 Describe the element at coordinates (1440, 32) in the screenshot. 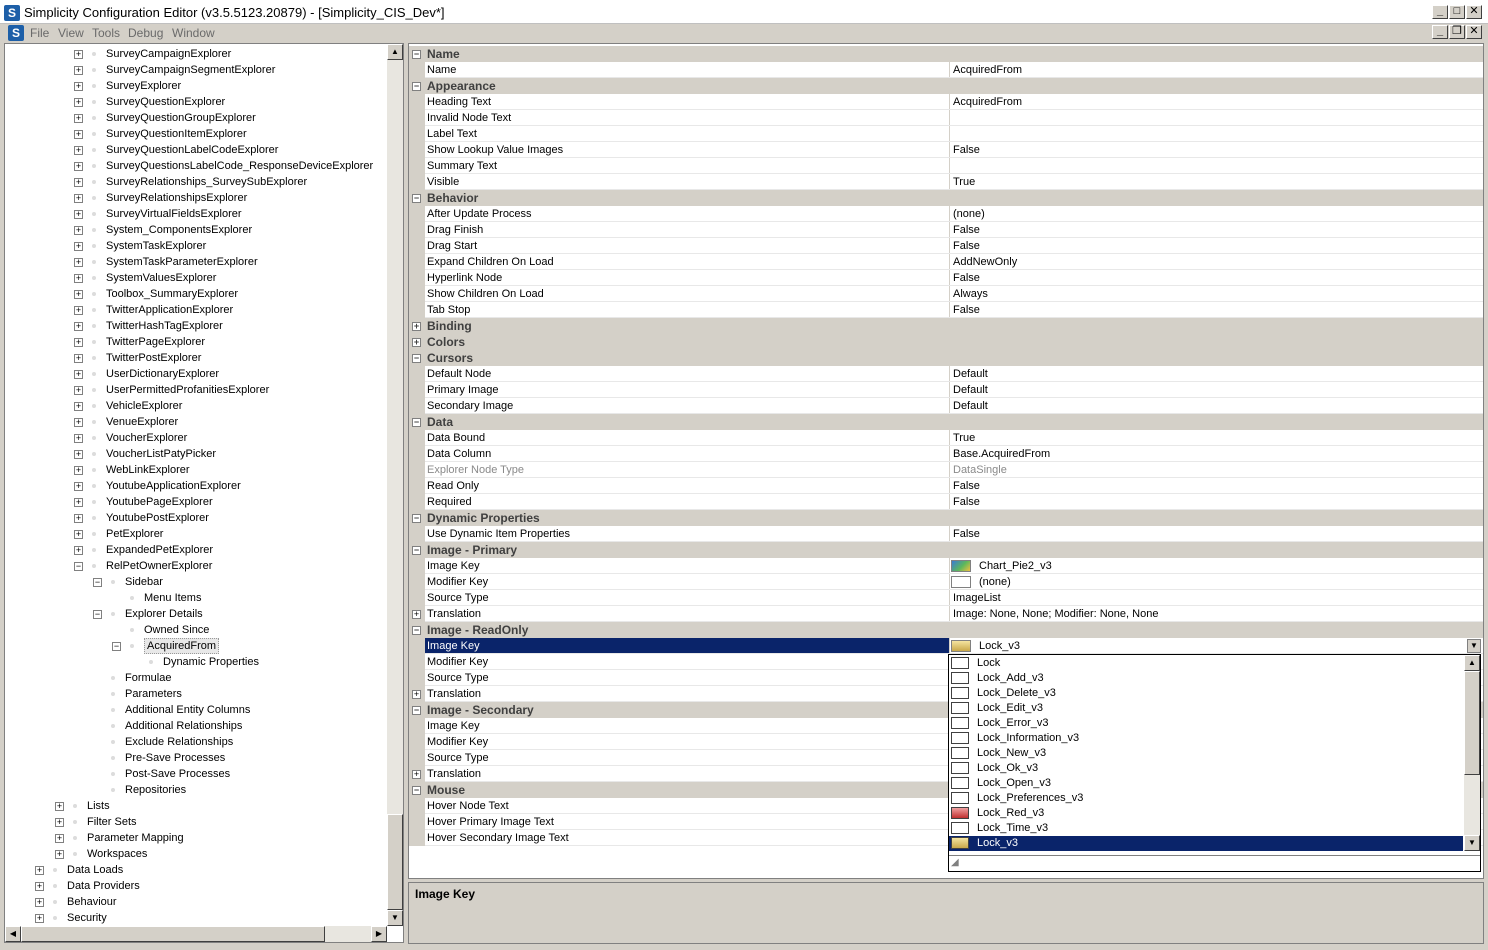

I see `mdi-minimize-button: _` at that location.